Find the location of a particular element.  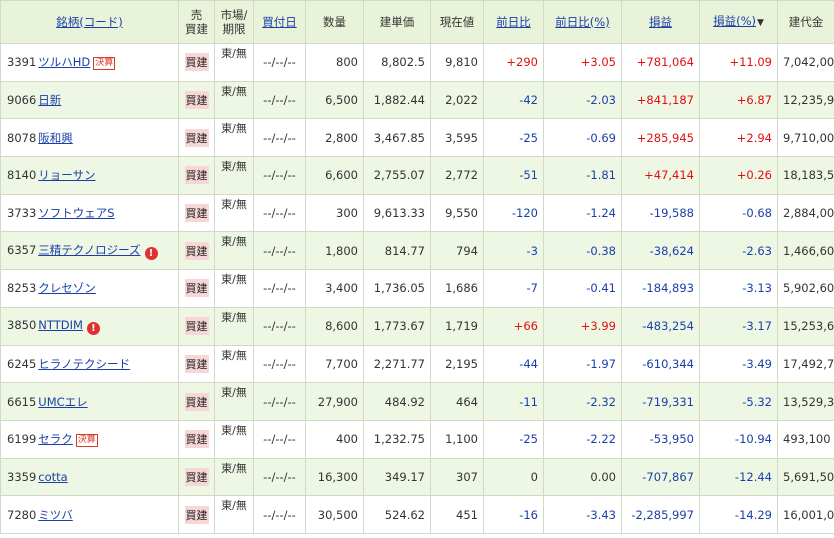

cell-total: 9,710,000 is located at coordinates (805, 138).